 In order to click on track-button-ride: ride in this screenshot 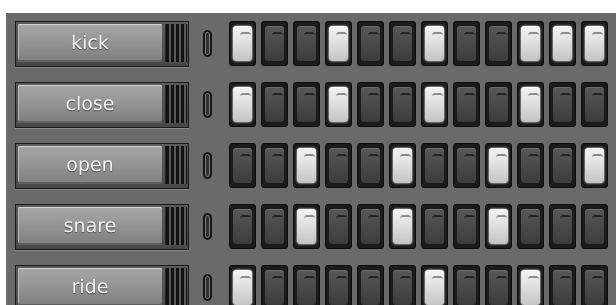, I will do `click(102, 285)`.